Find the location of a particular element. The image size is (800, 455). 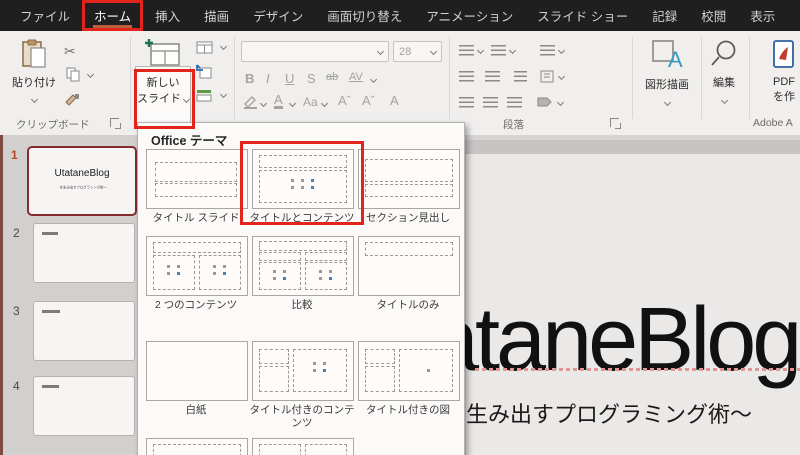

highlight-pen-button is located at coordinates (251, 102).